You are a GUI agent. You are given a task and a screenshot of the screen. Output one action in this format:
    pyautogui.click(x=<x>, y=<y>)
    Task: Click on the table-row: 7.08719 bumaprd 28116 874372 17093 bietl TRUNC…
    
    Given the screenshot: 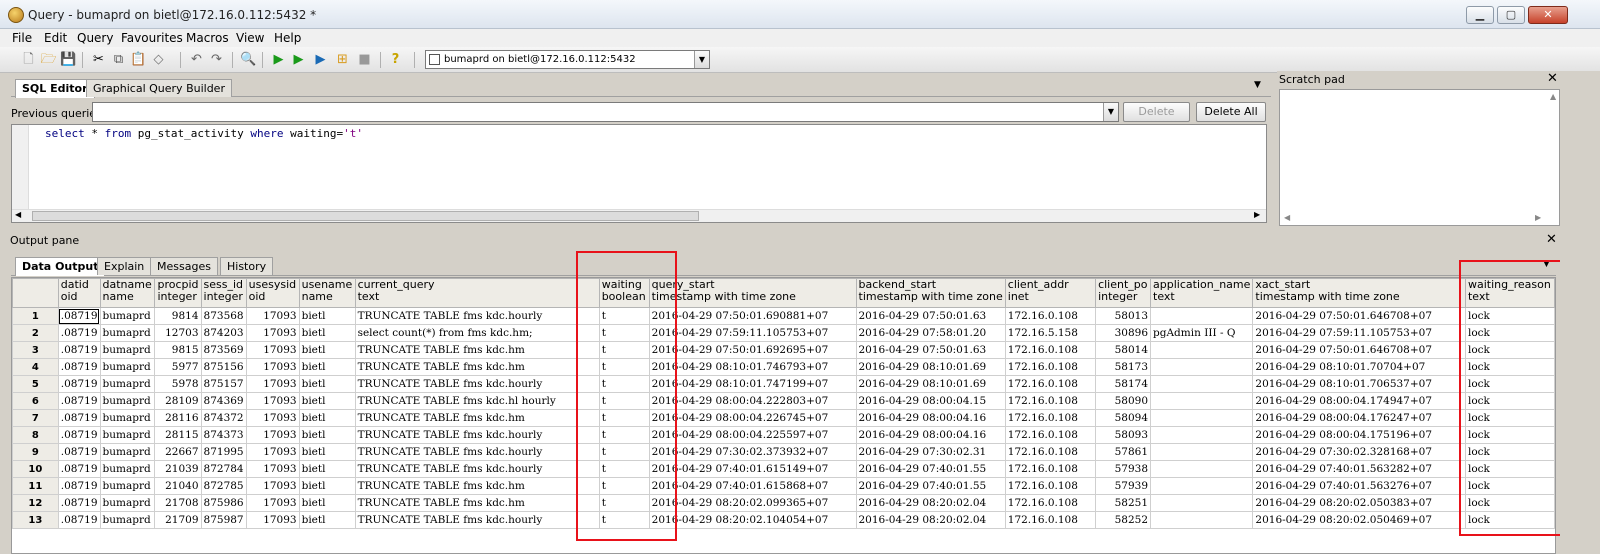 What is the action you would take?
    pyautogui.click(x=783, y=418)
    